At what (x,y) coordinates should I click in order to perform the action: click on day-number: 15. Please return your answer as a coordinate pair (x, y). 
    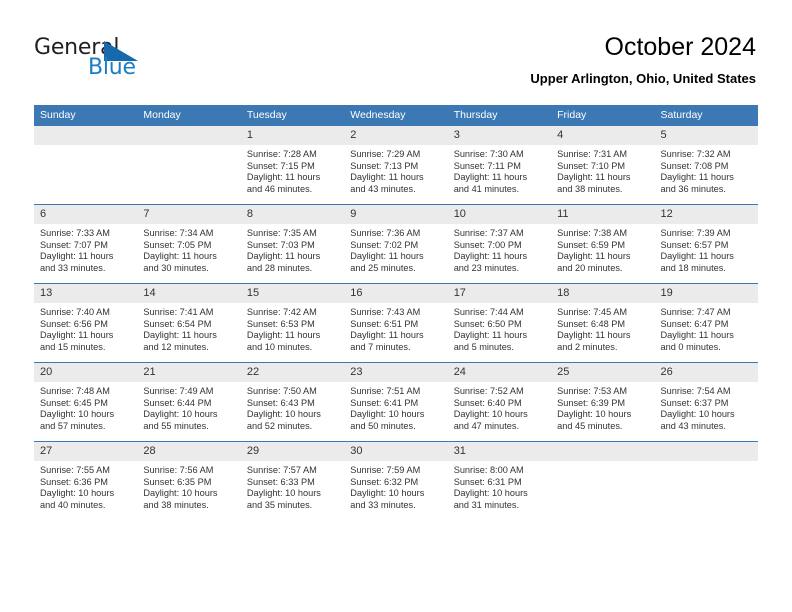
    Looking at the image, I should click on (292, 293).